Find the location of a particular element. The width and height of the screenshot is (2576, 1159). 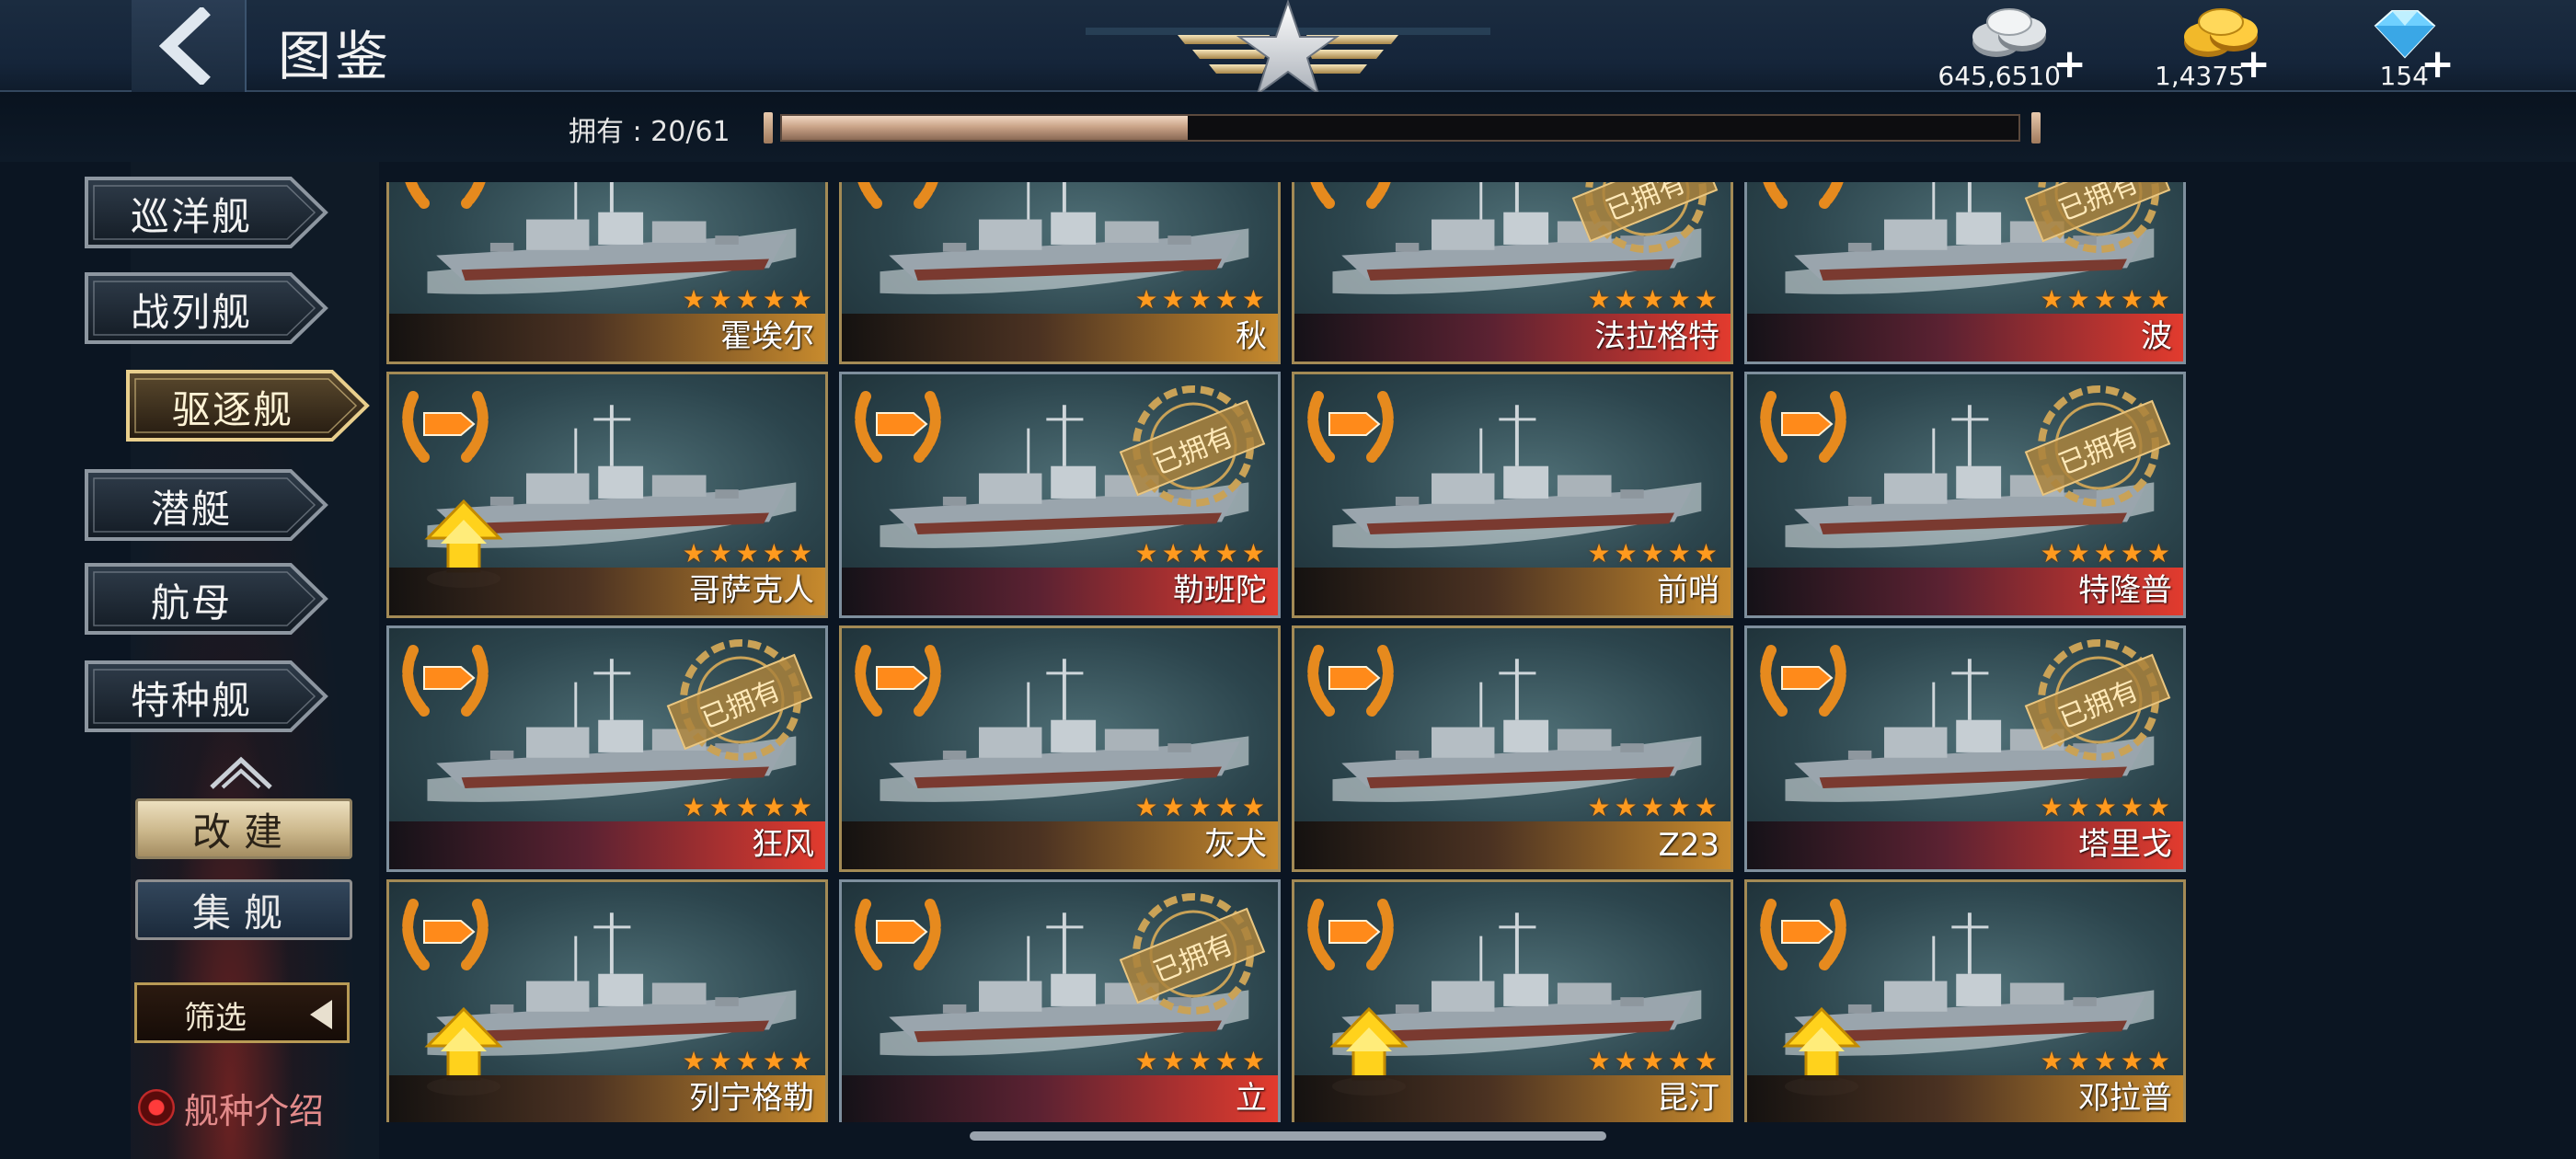

ship-name: 前哨 is located at coordinates (1688, 587).